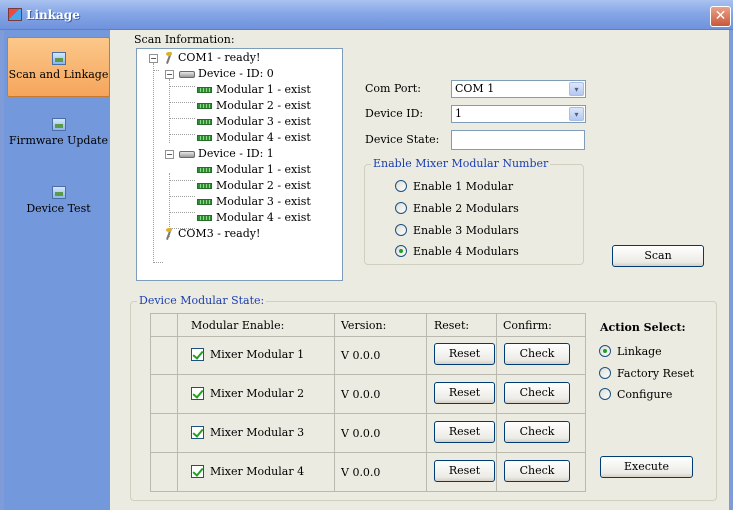  What do you see at coordinates (364, 325) in the screenshot?
I see `column-header: Version:` at bounding box center [364, 325].